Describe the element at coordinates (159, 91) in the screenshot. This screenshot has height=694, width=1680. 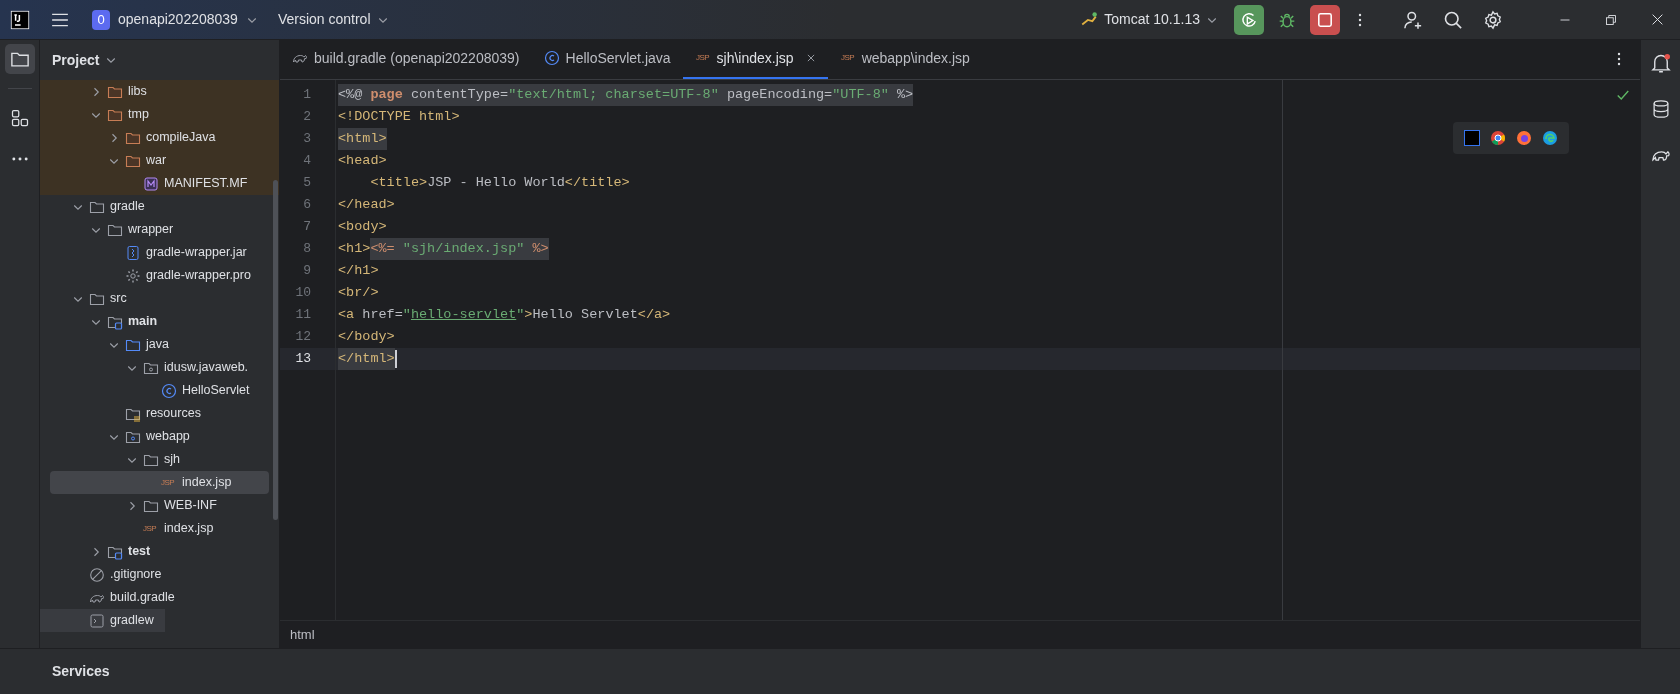
I see `tree-item: libs` at that location.